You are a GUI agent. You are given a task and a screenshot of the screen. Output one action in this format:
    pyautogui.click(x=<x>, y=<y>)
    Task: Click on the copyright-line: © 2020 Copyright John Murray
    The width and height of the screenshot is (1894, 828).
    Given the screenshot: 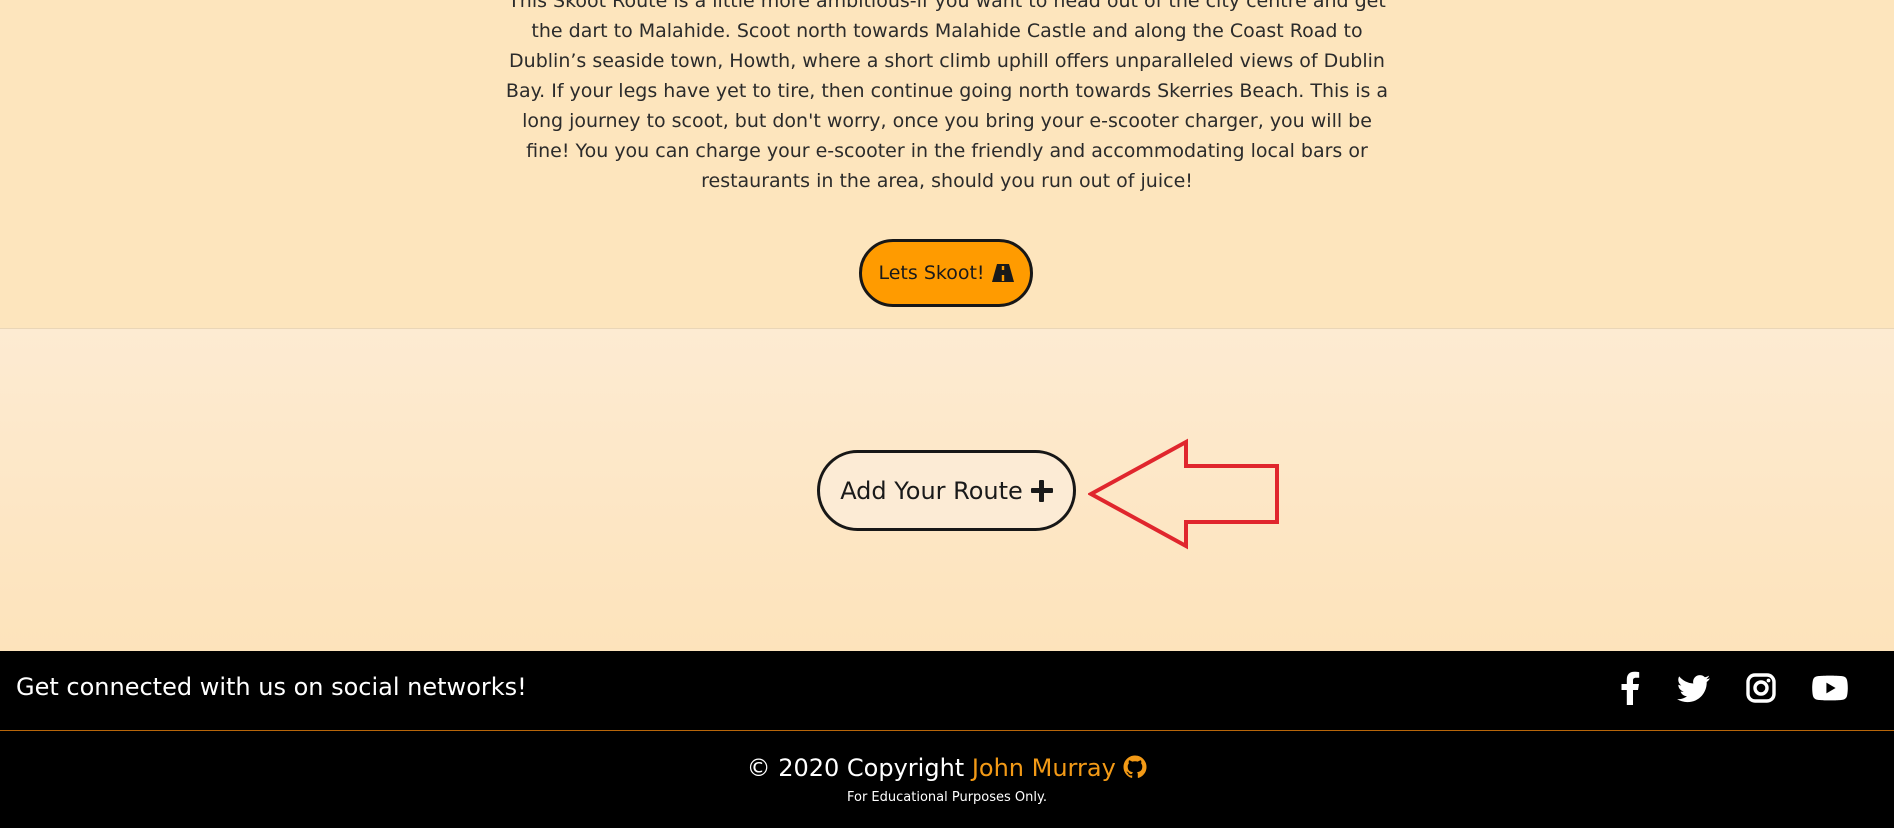 What is the action you would take?
    pyautogui.click(x=947, y=768)
    